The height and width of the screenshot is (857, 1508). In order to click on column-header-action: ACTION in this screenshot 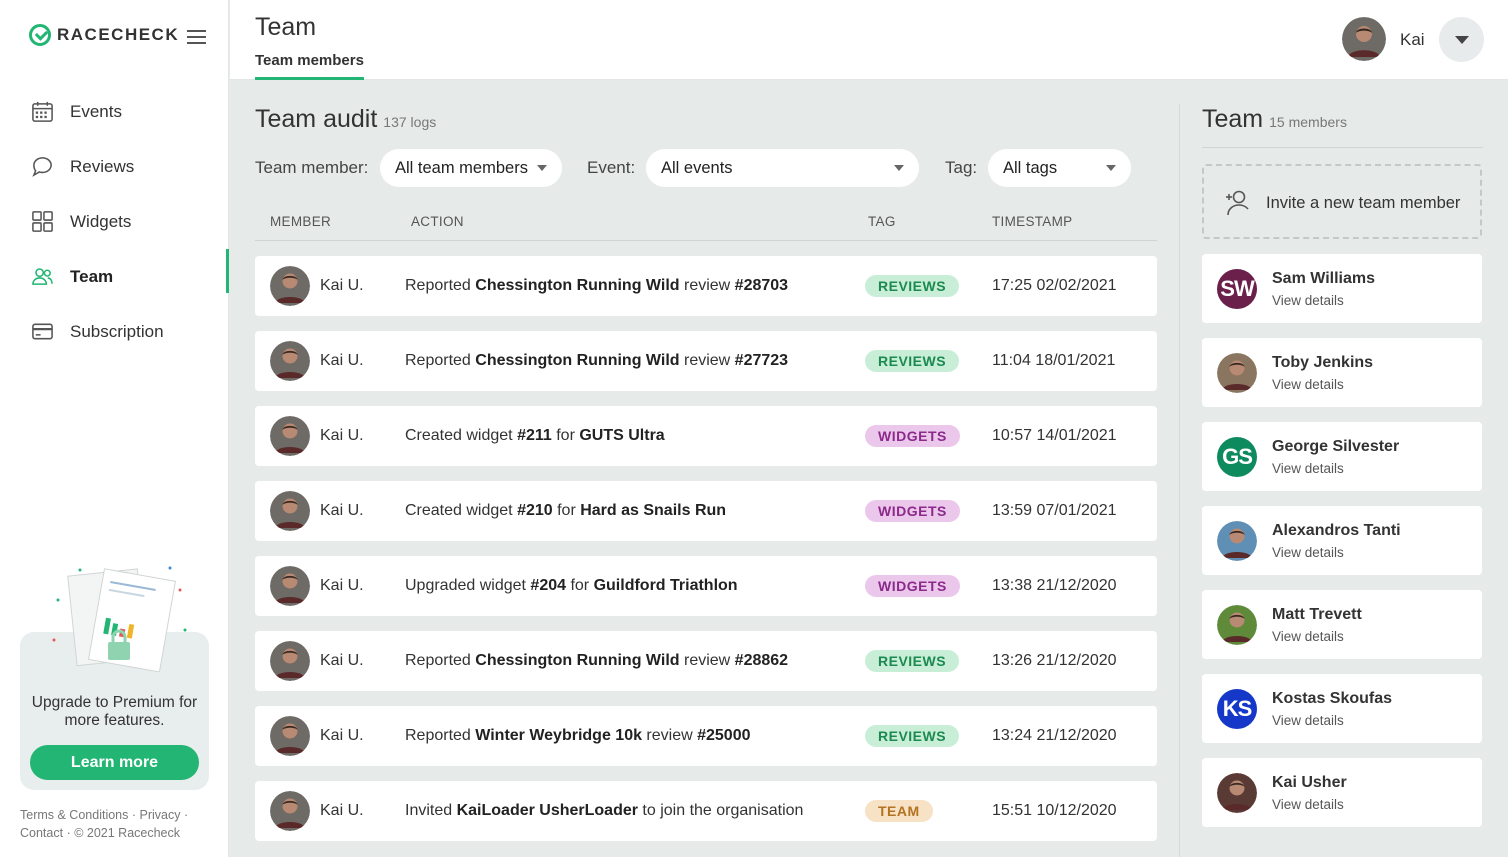, I will do `click(437, 221)`.